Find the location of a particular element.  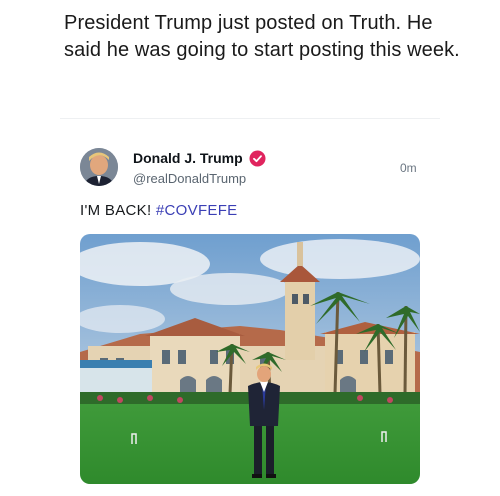

verified-check-icon is located at coordinates (257, 158).